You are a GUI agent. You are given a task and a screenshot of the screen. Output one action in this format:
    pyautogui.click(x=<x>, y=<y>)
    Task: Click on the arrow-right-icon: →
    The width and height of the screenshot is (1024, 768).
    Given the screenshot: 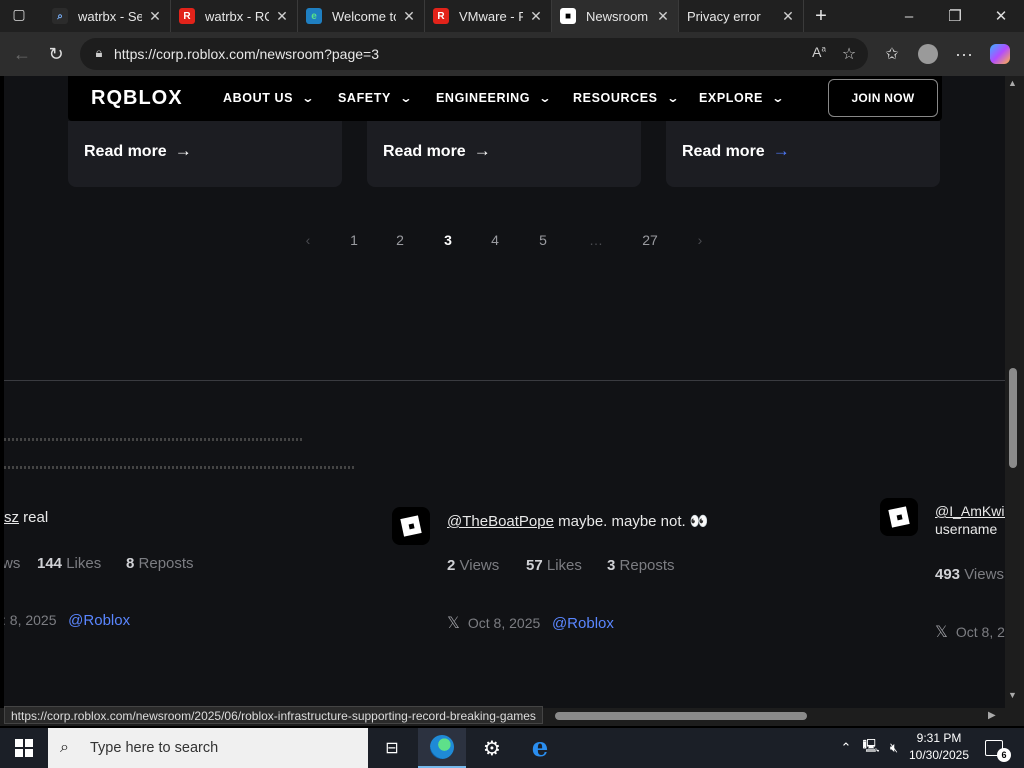 What is the action you would take?
    pyautogui.click(x=183, y=150)
    